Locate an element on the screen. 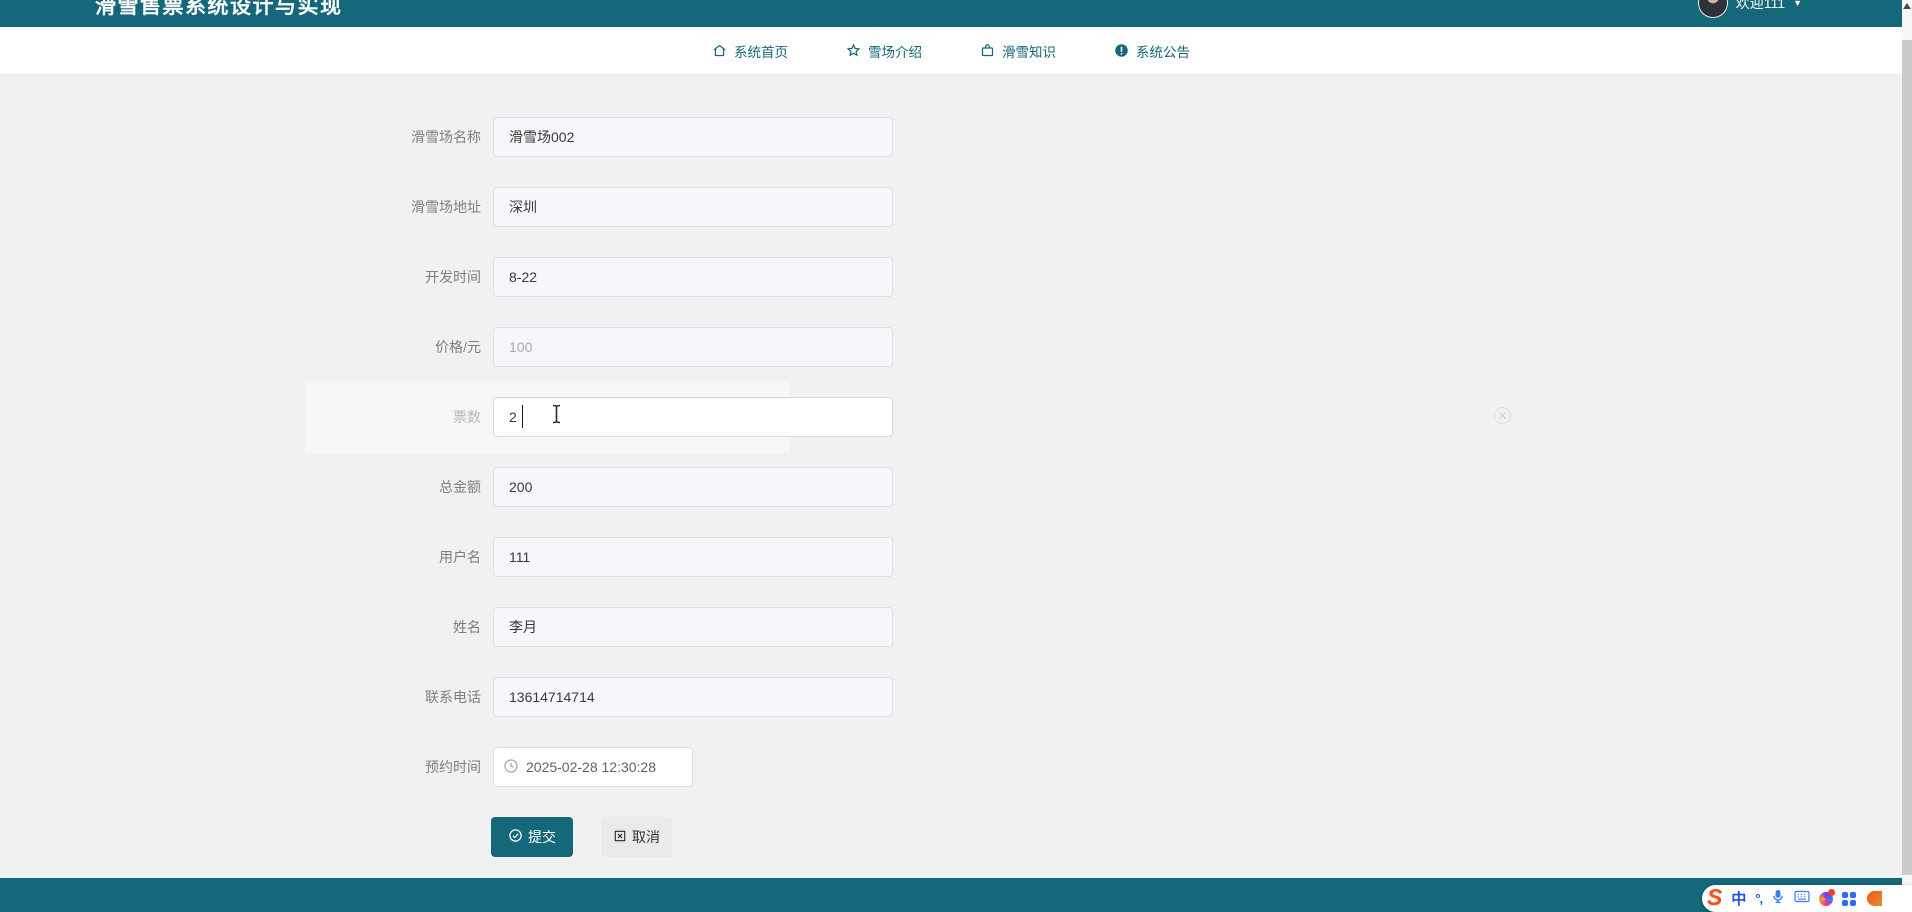 The image size is (1912, 912). user-menu: 欢迎111 ▼ is located at coordinates (1749, 9).